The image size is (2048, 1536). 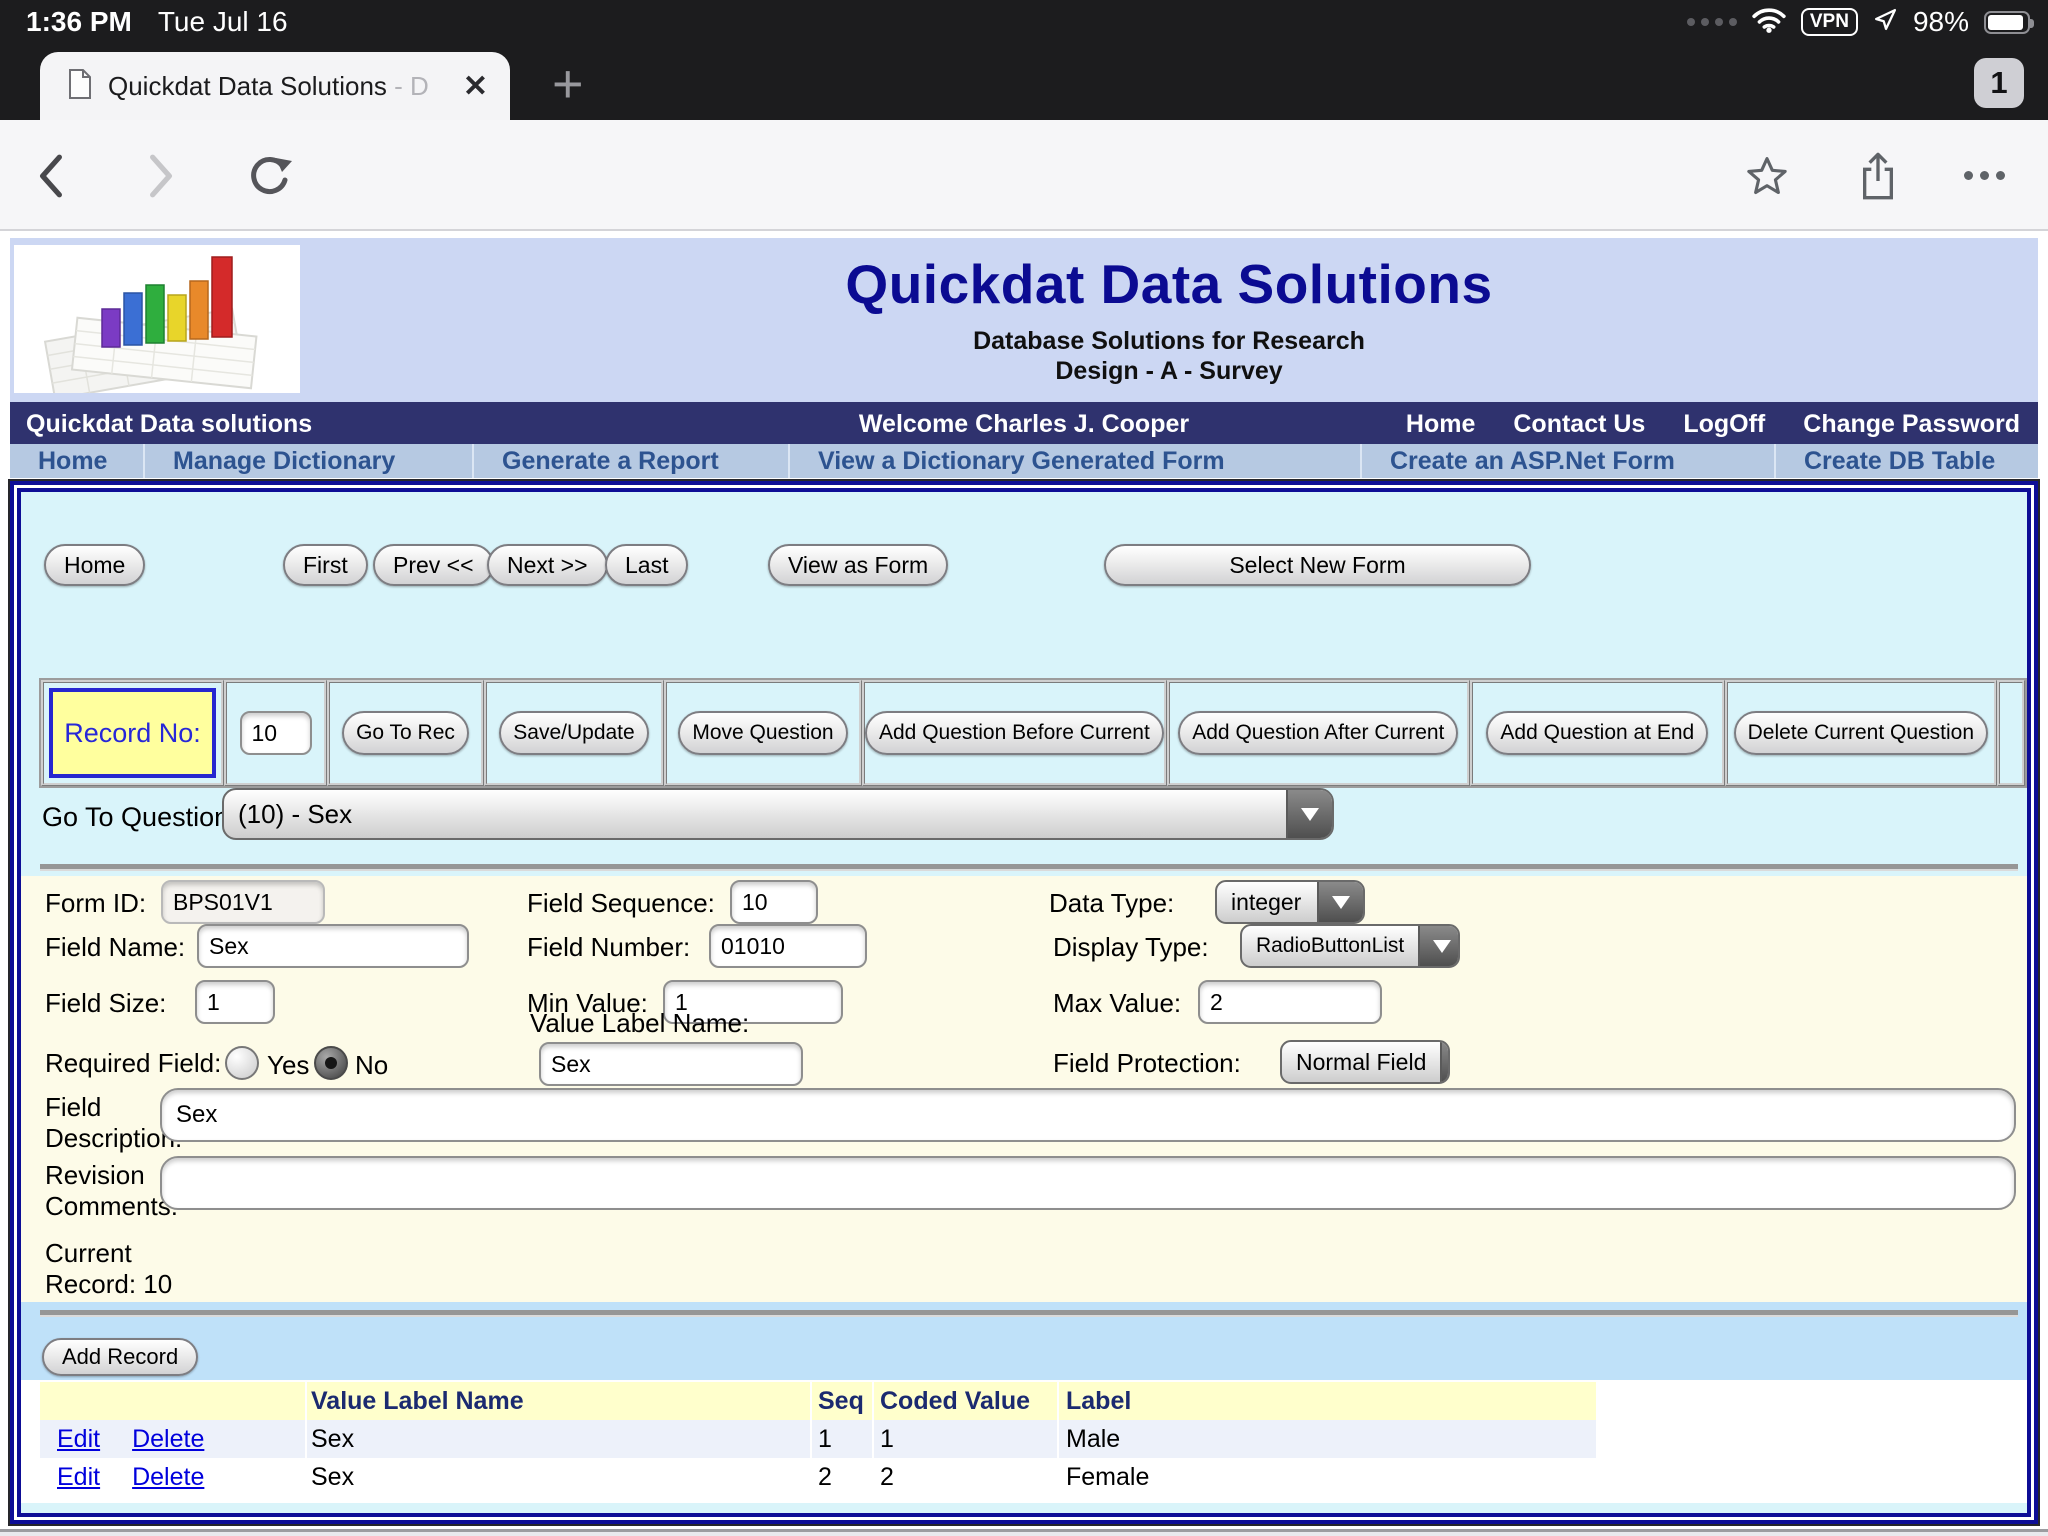 I want to click on site-subtitle-1: Database Solutions for Research, so click(x=1169, y=341).